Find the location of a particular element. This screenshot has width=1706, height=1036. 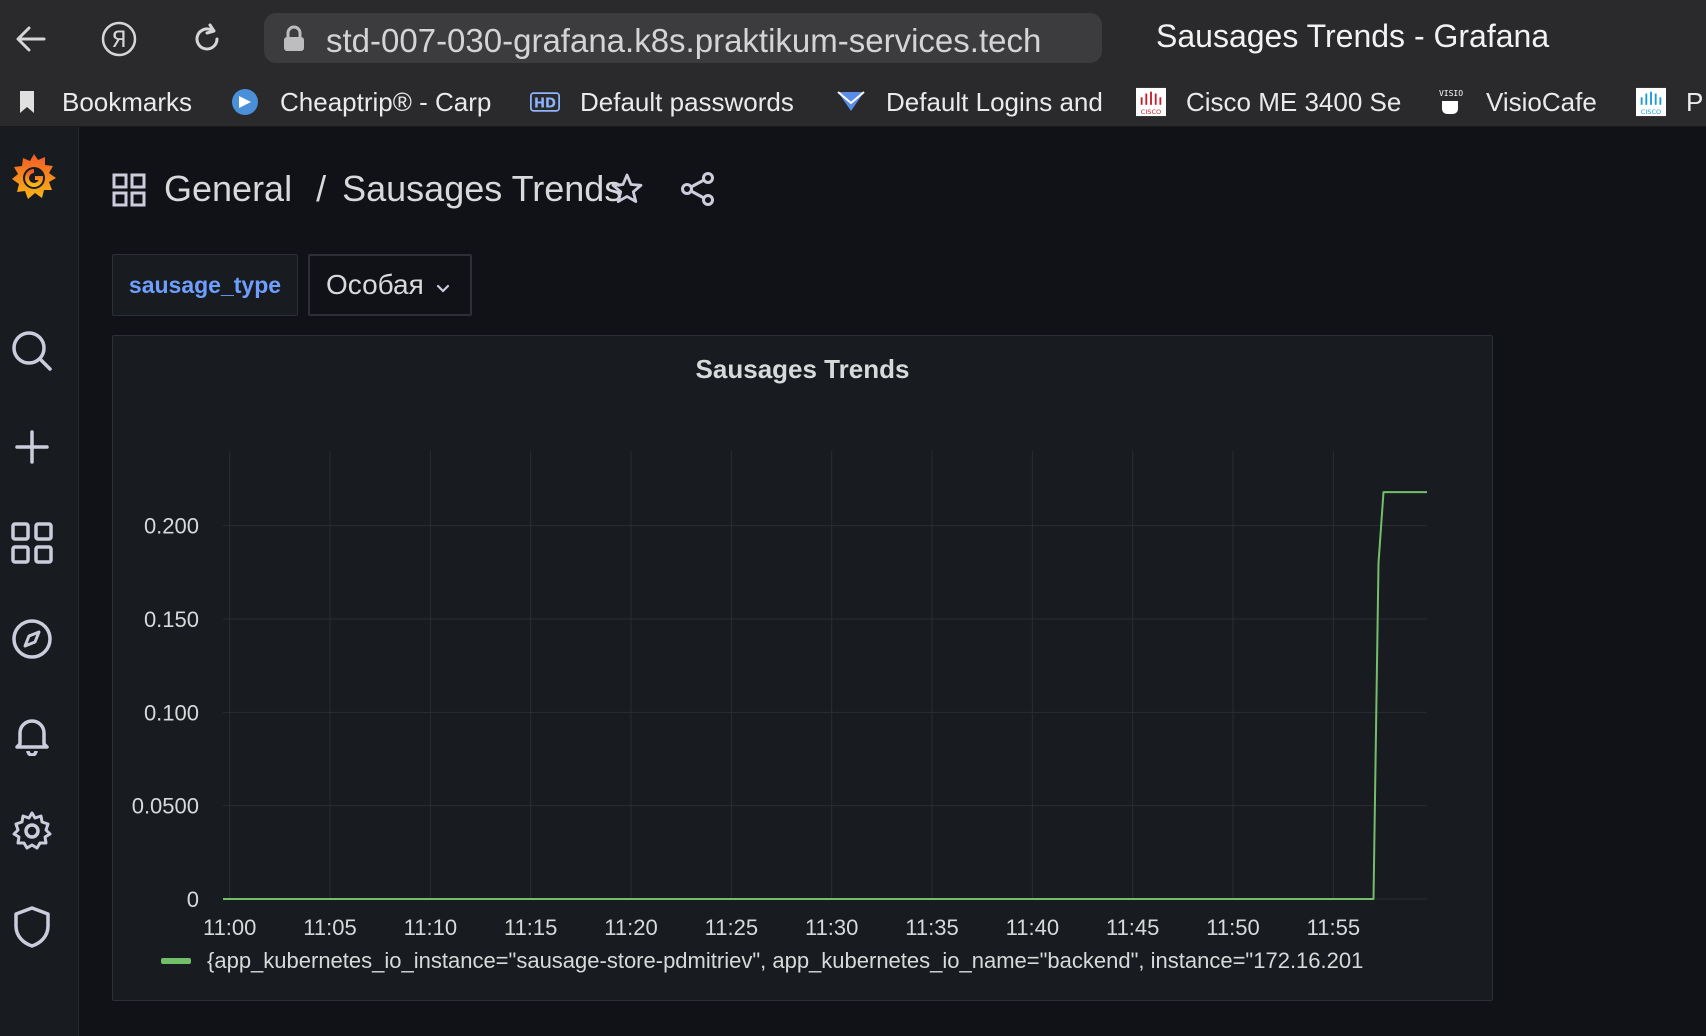

y-tick-label: 0.100 is located at coordinates (171, 712).